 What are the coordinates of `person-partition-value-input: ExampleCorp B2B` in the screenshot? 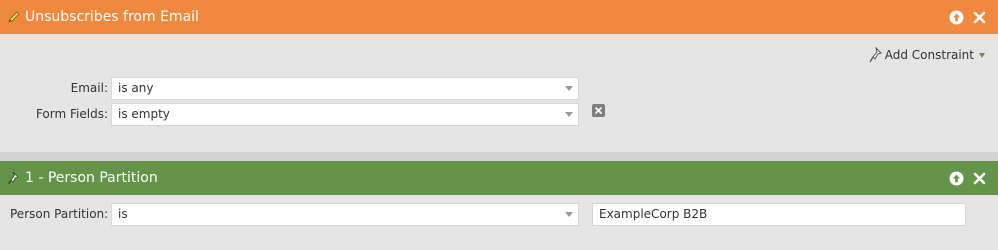 It's located at (779, 214).